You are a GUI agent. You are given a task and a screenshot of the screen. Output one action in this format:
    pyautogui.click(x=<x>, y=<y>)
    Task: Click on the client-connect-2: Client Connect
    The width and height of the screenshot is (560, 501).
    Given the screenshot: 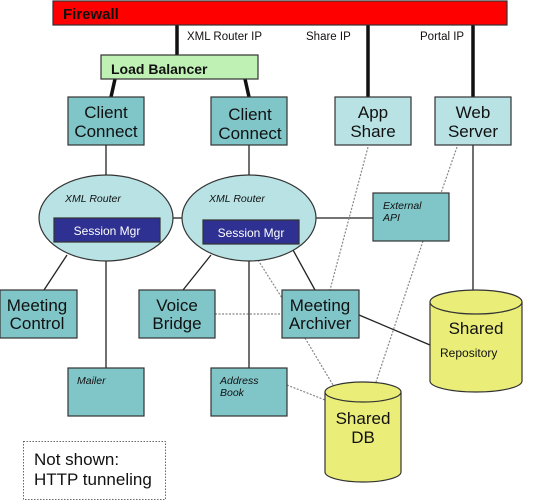 What is the action you would take?
    pyautogui.click(x=249, y=121)
    